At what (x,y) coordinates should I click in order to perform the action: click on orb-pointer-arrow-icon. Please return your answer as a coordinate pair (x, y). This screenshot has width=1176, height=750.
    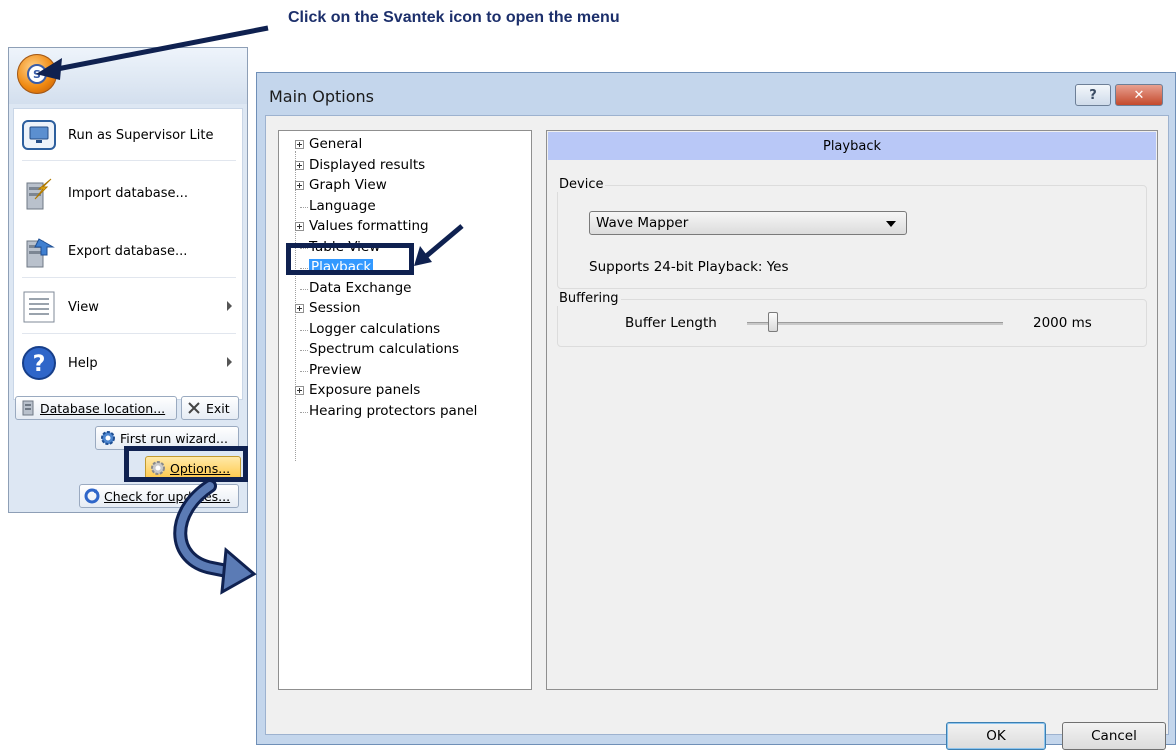
    Looking at the image, I should click on (160, 49).